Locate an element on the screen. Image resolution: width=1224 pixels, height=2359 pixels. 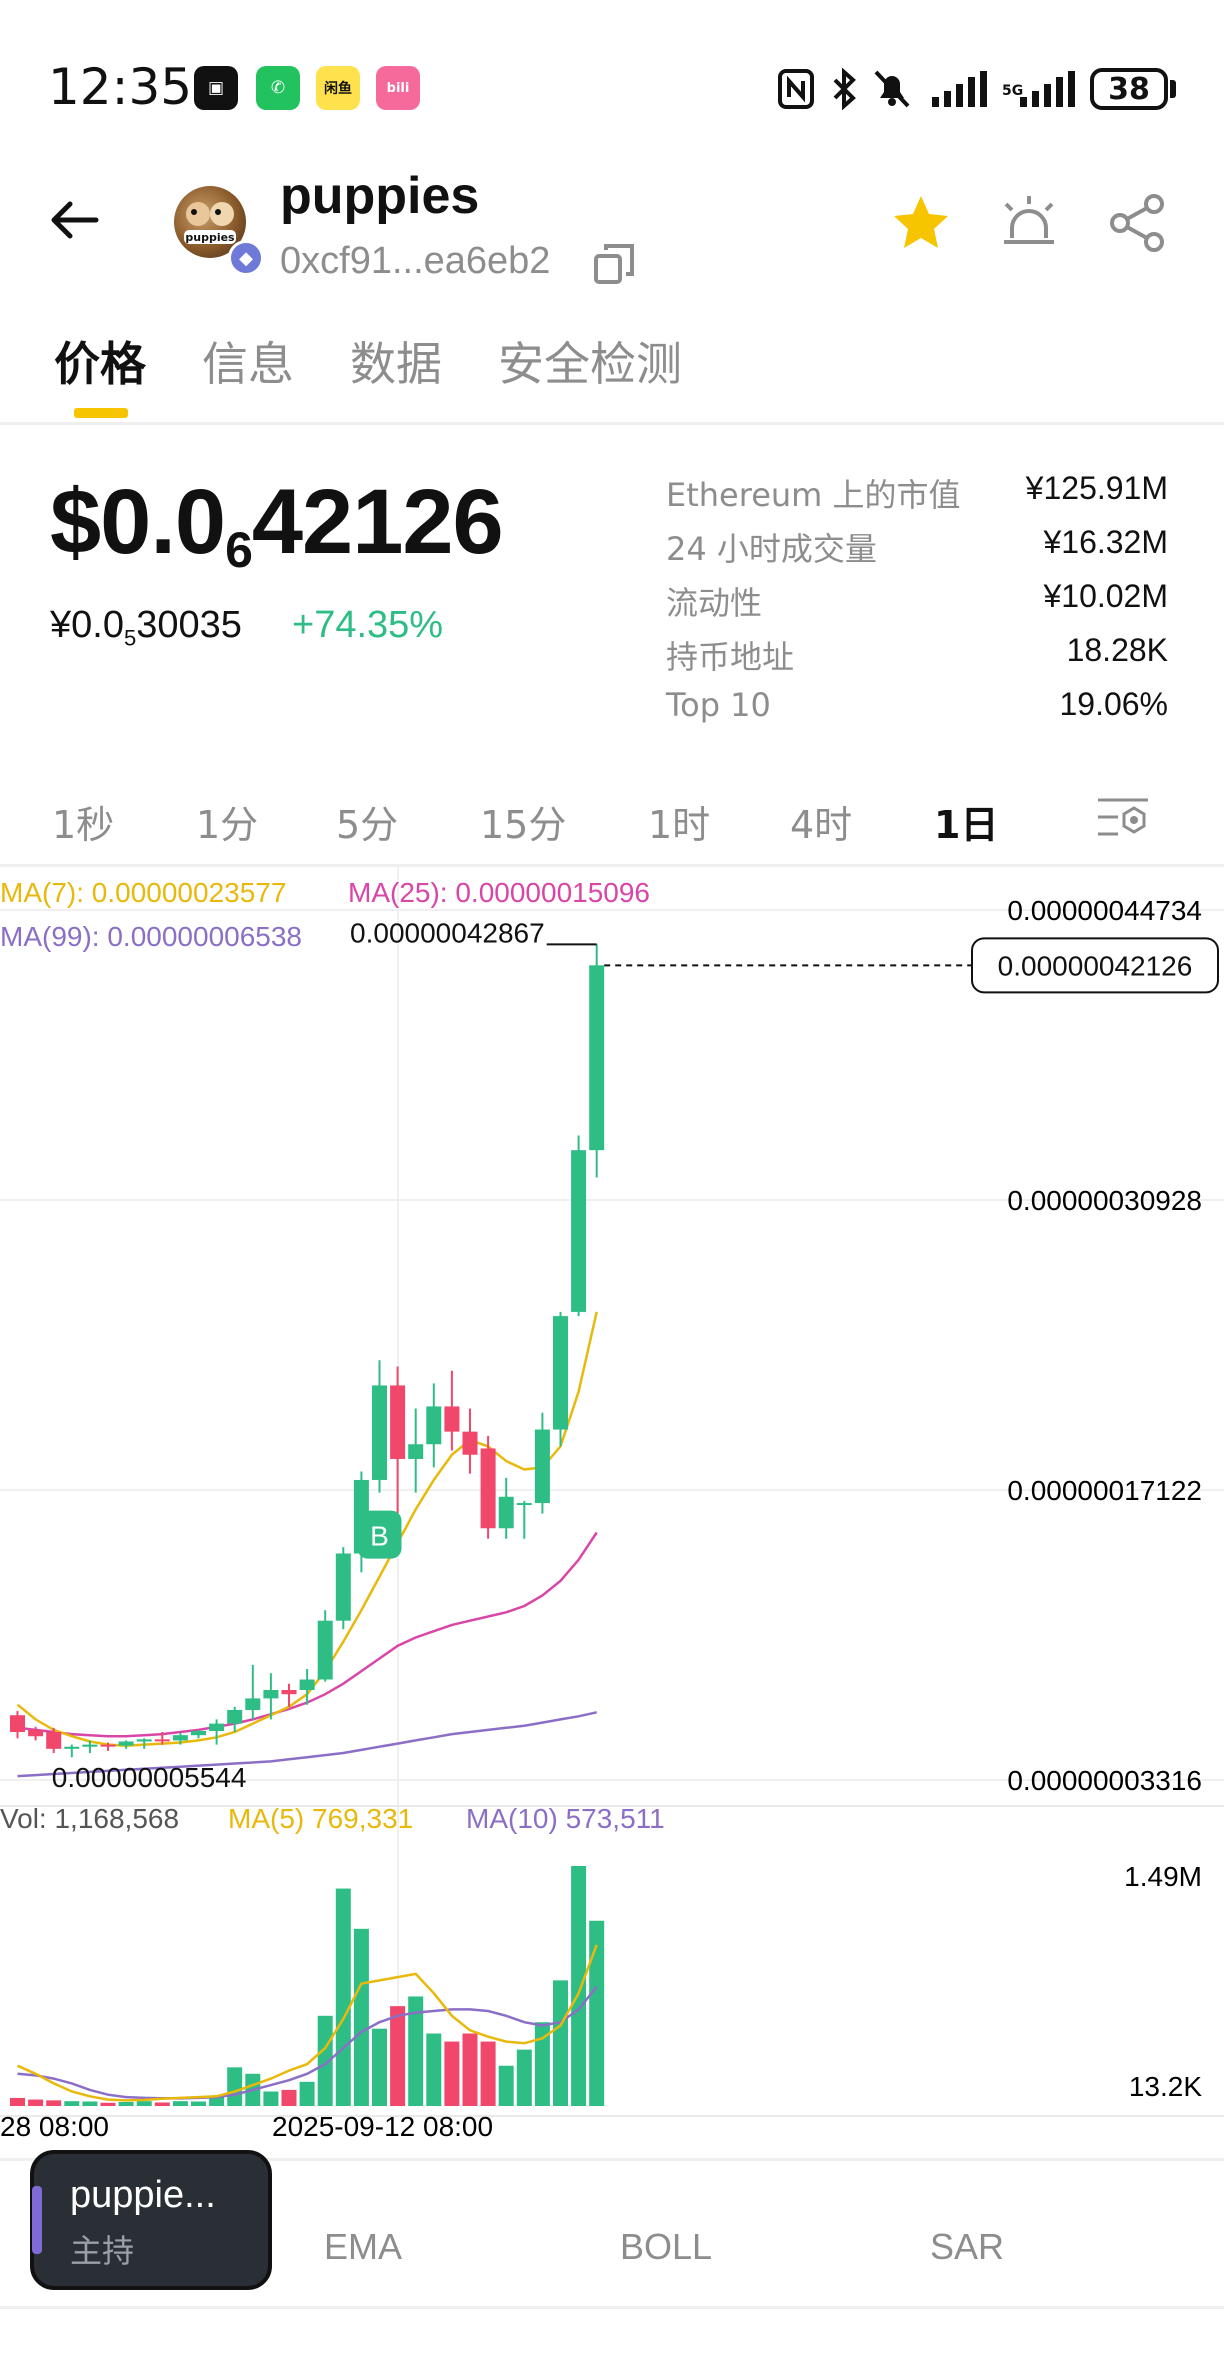
back-button is located at coordinates (74, 220).